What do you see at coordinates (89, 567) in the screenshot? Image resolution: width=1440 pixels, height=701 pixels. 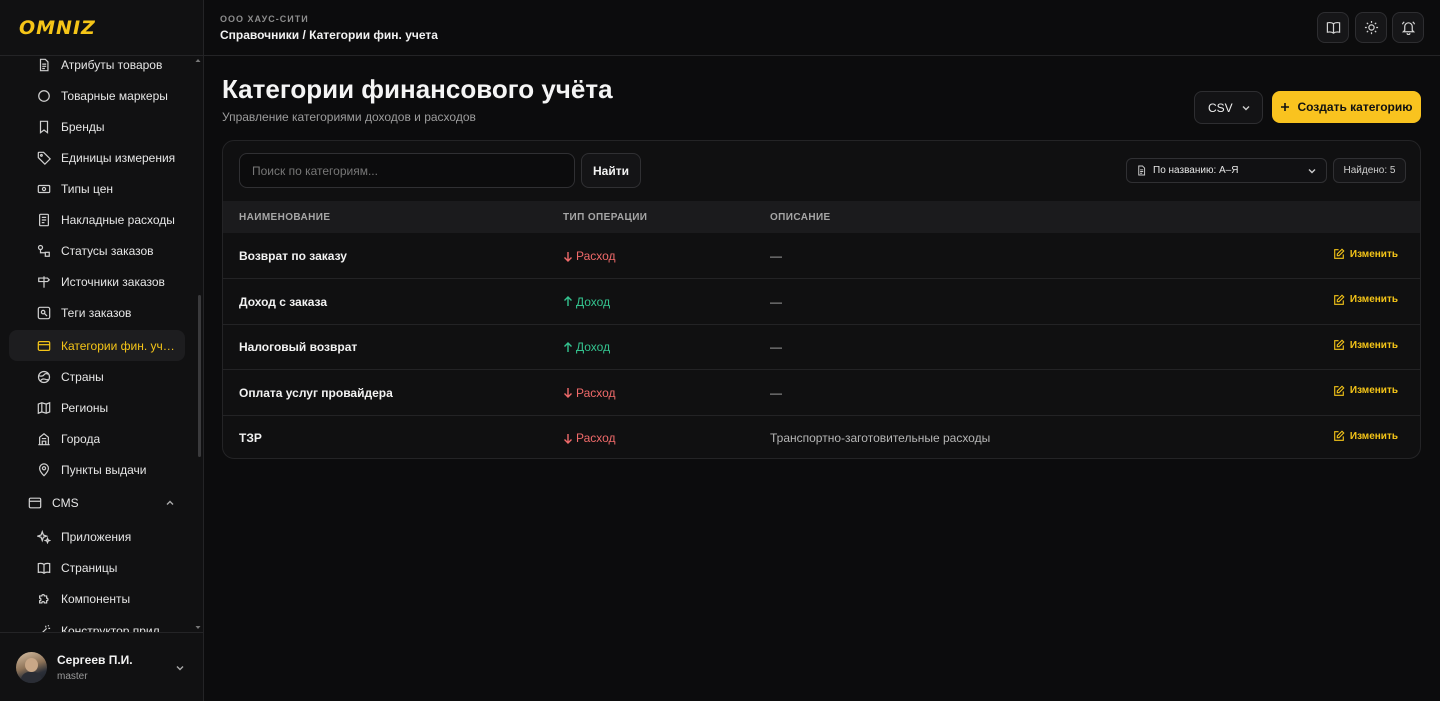 I see `sidebar-item-label: Страницы` at bounding box center [89, 567].